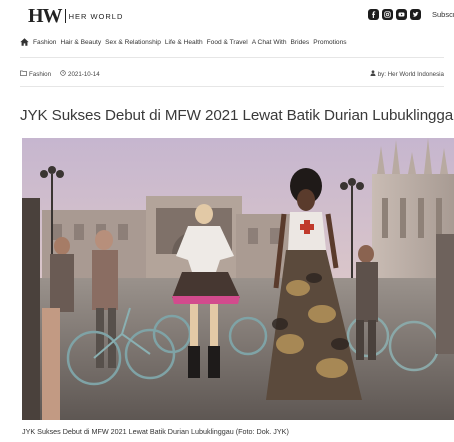 The width and height of the screenshot is (454, 442). Describe the element at coordinates (300, 42) in the screenshot. I see `nav-item-brides: Brides` at that location.